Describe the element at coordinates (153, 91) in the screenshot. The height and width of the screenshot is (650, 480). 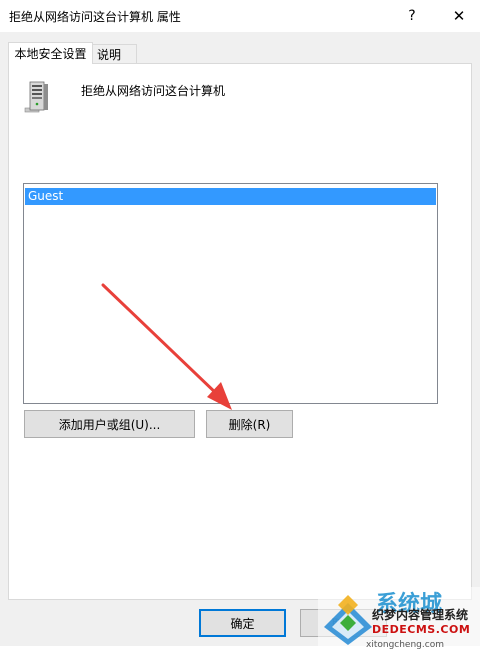
I see `policy-name: 拒绝从网络访问这台计算机` at that location.